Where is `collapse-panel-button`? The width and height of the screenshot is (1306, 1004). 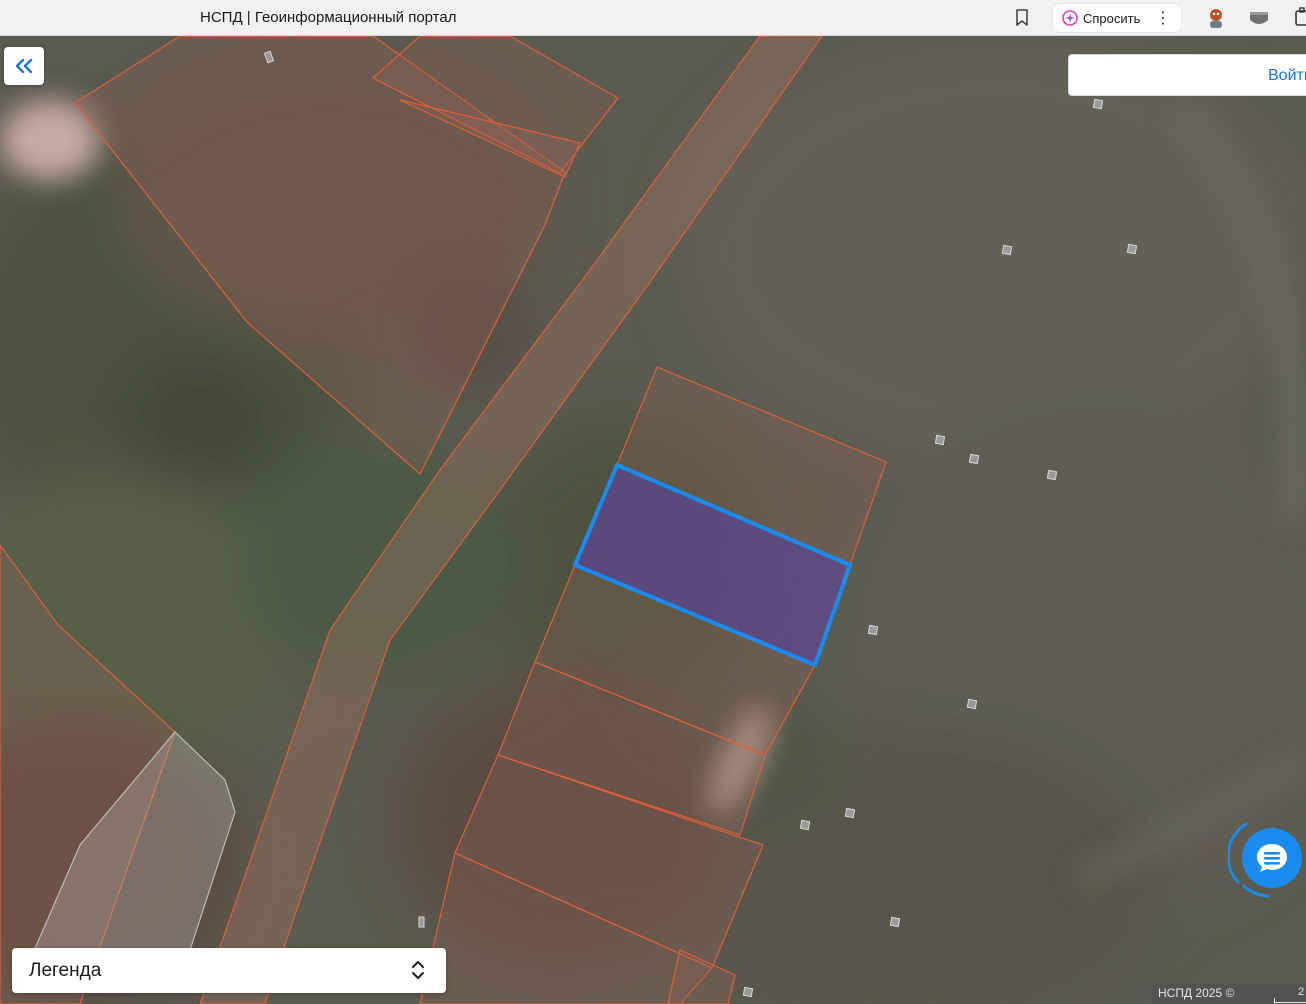 collapse-panel-button is located at coordinates (24, 66).